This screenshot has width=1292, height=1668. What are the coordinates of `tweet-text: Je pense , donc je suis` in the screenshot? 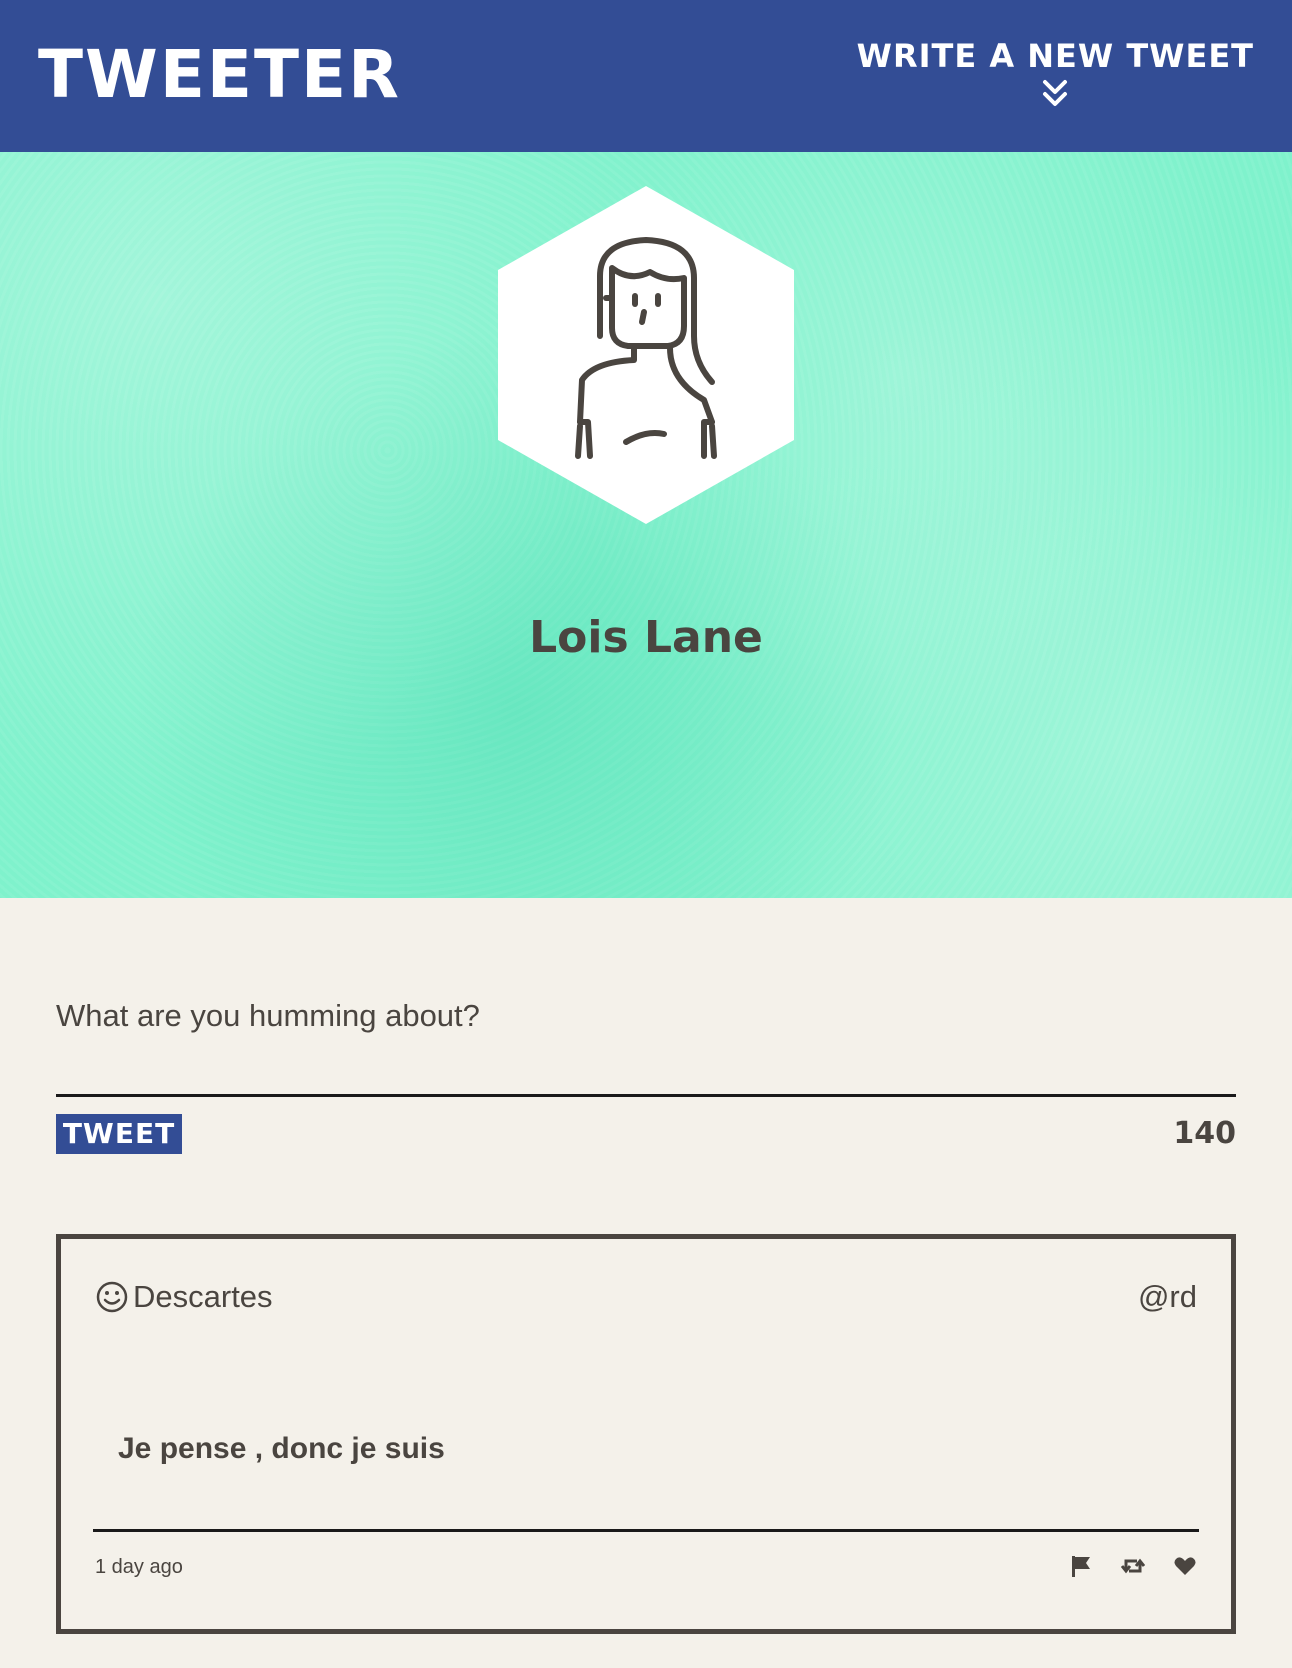 It's located at (281, 1448).